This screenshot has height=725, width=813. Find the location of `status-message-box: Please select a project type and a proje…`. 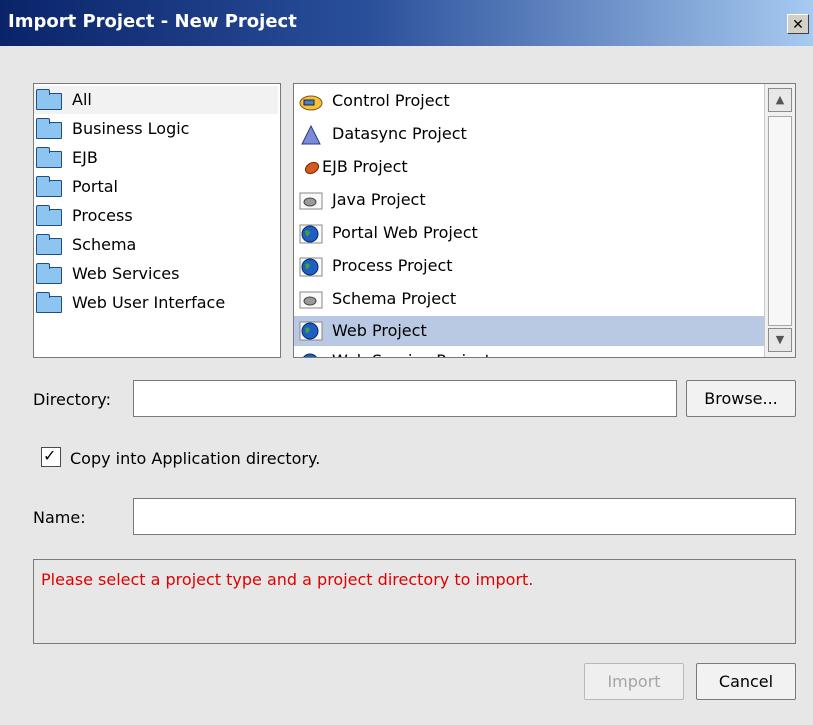

status-message-box: Please select a project type and a proje… is located at coordinates (414, 601).